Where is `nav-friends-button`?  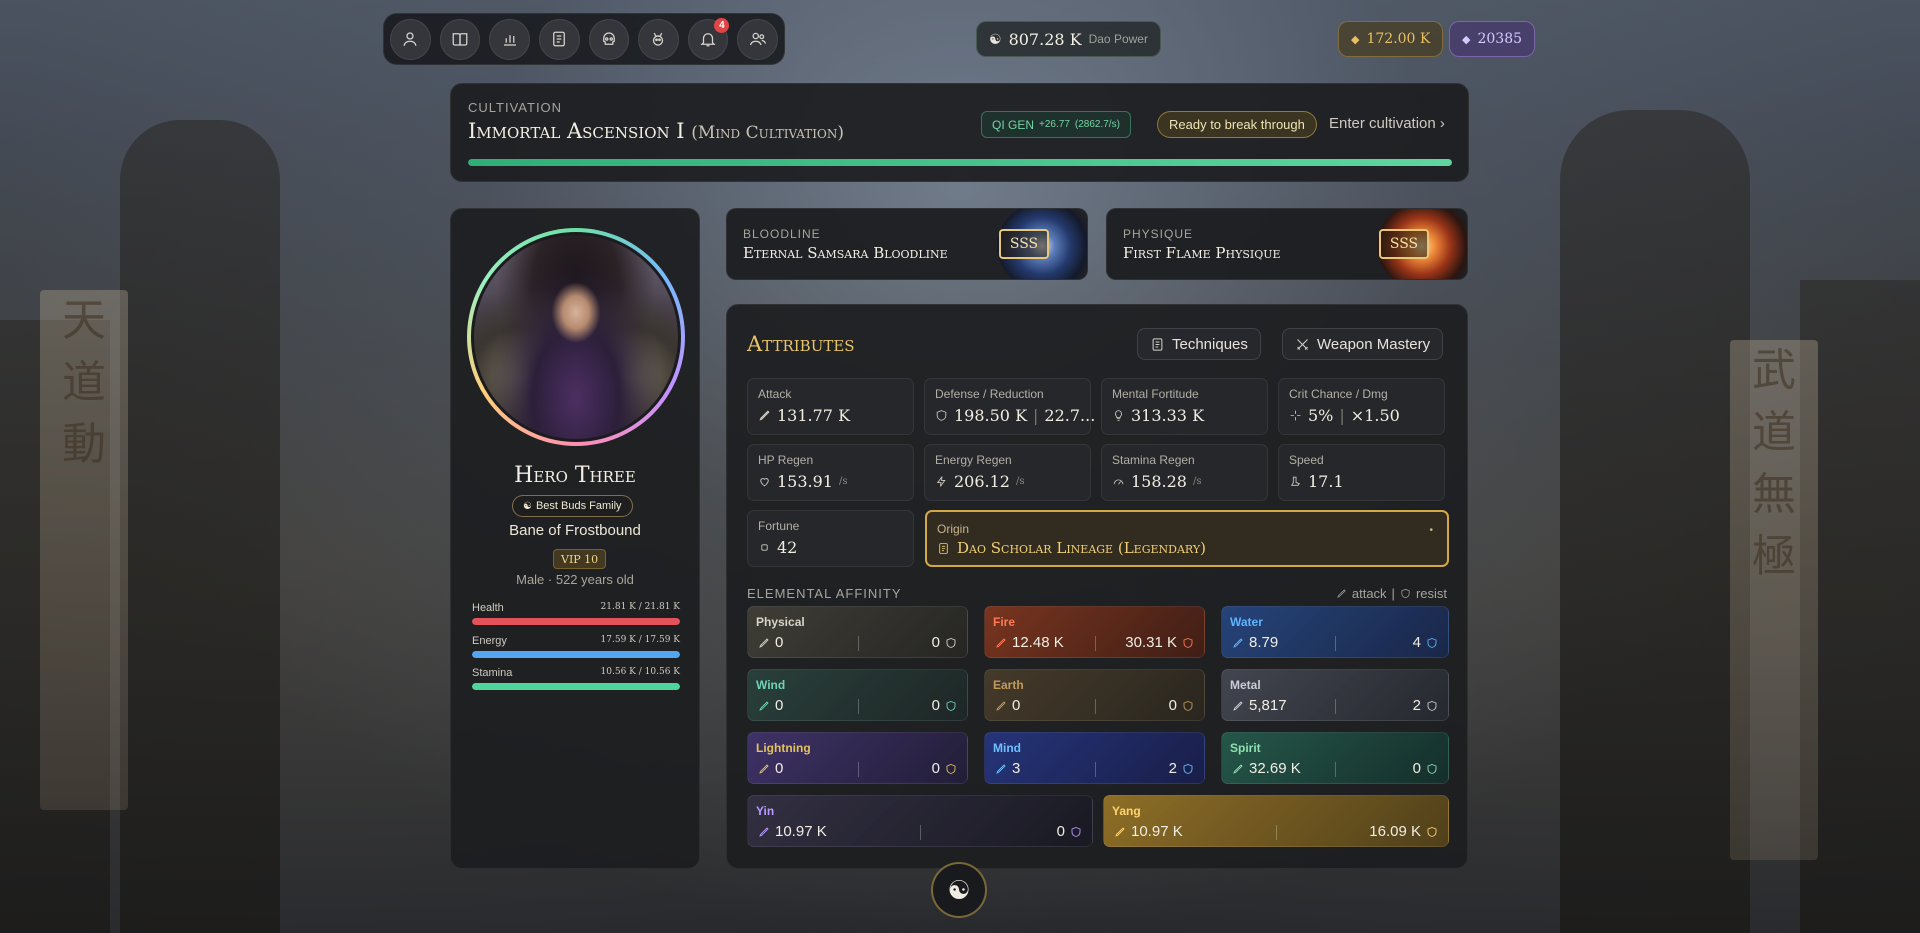 nav-friends-button is located at coordinates (757, 39).